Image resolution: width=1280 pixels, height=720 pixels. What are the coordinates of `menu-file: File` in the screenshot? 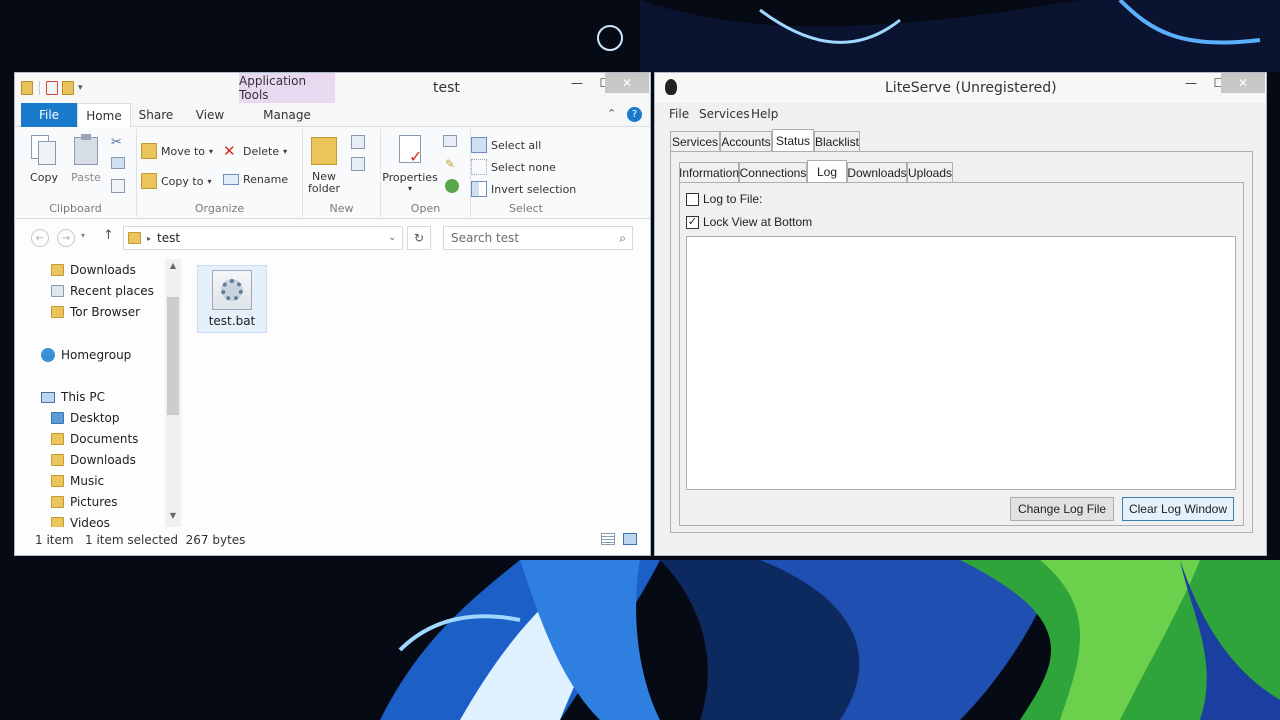 It's located at (679, 114).